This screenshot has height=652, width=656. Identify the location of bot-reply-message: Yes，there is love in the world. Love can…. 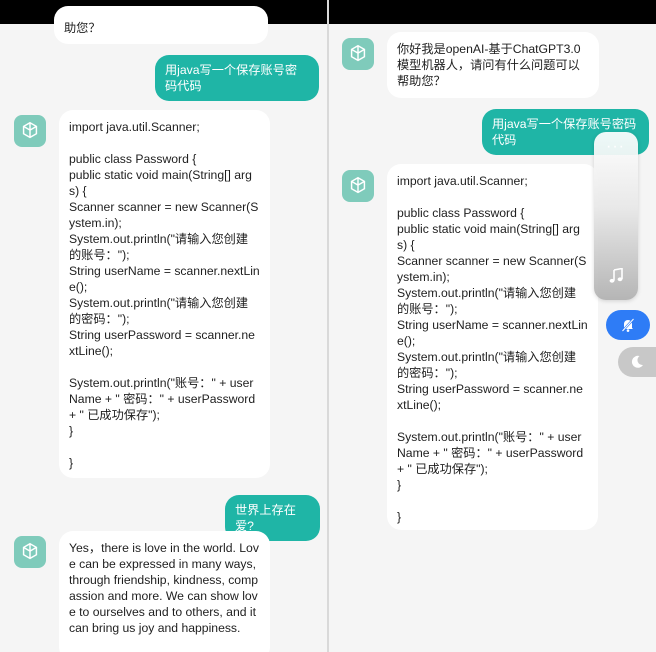
(164, 591).